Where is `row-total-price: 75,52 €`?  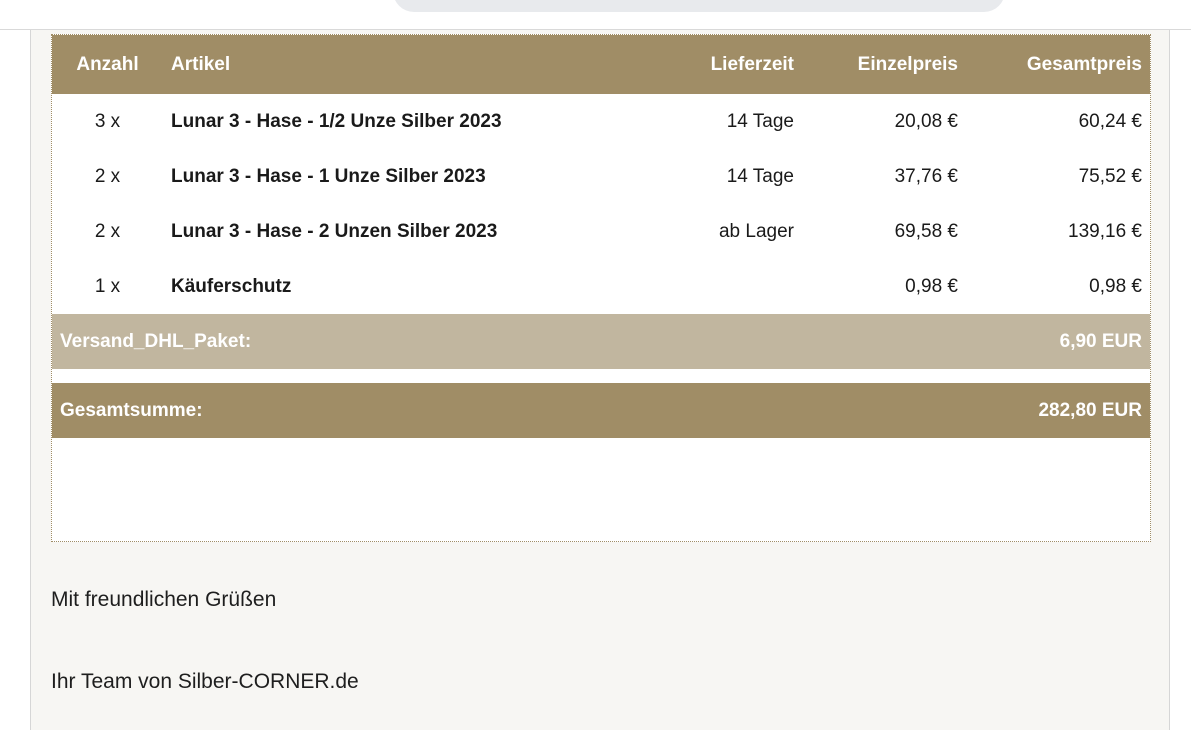 row-total-price: 75,52 € is located at coordinates (1110, 176).